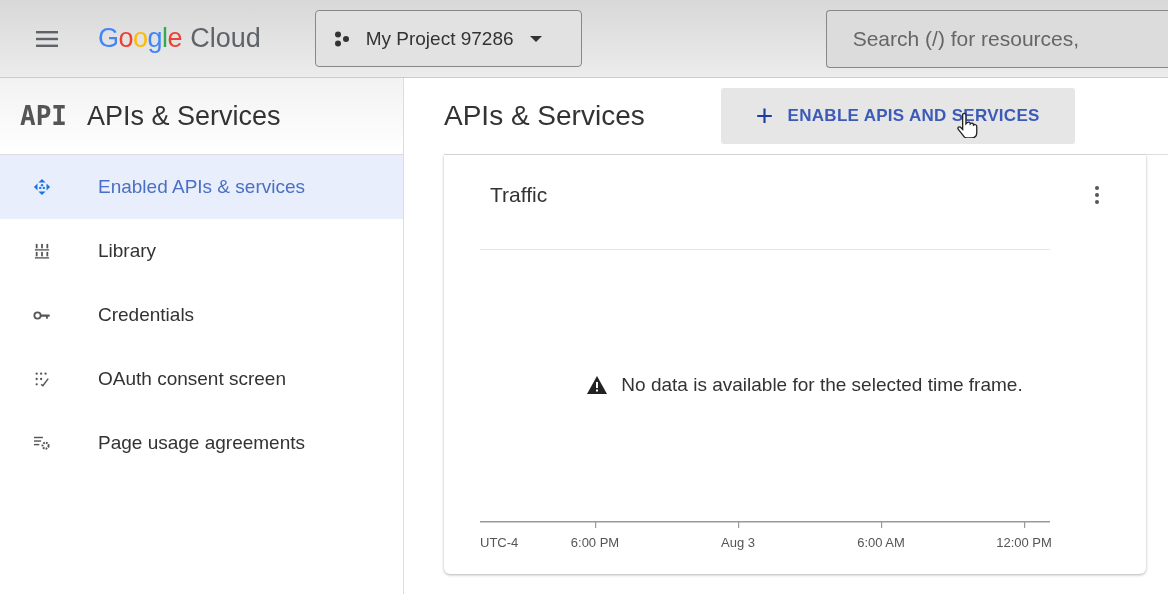 Image resolution: width=1168 pixels, height=594 pixels. Describe the element at coordinates (47, 38) in the screenshot. I see `menu-icon` at that location.